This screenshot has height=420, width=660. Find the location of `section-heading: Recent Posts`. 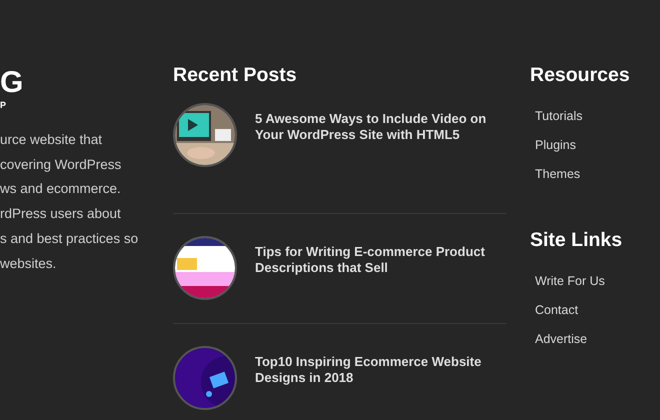

section-heading: Recent Posts is located at coordinates (235, 75).